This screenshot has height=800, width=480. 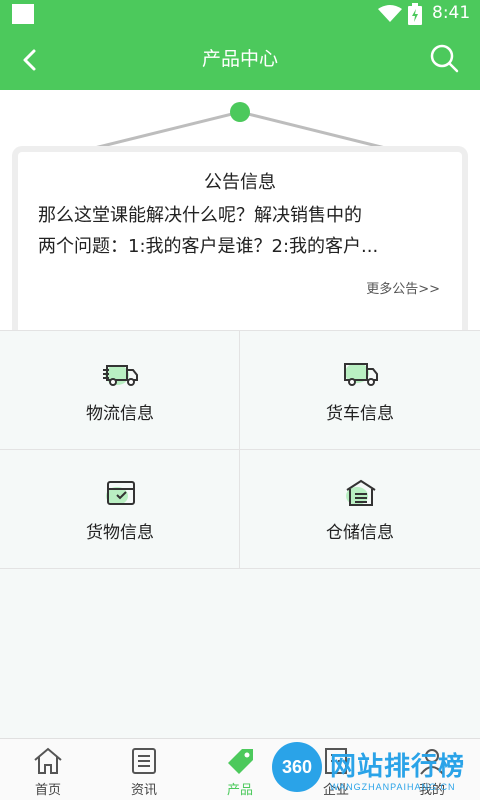 I want to click on grid-item-truck: 货车信息, so click(x=360, y=390).